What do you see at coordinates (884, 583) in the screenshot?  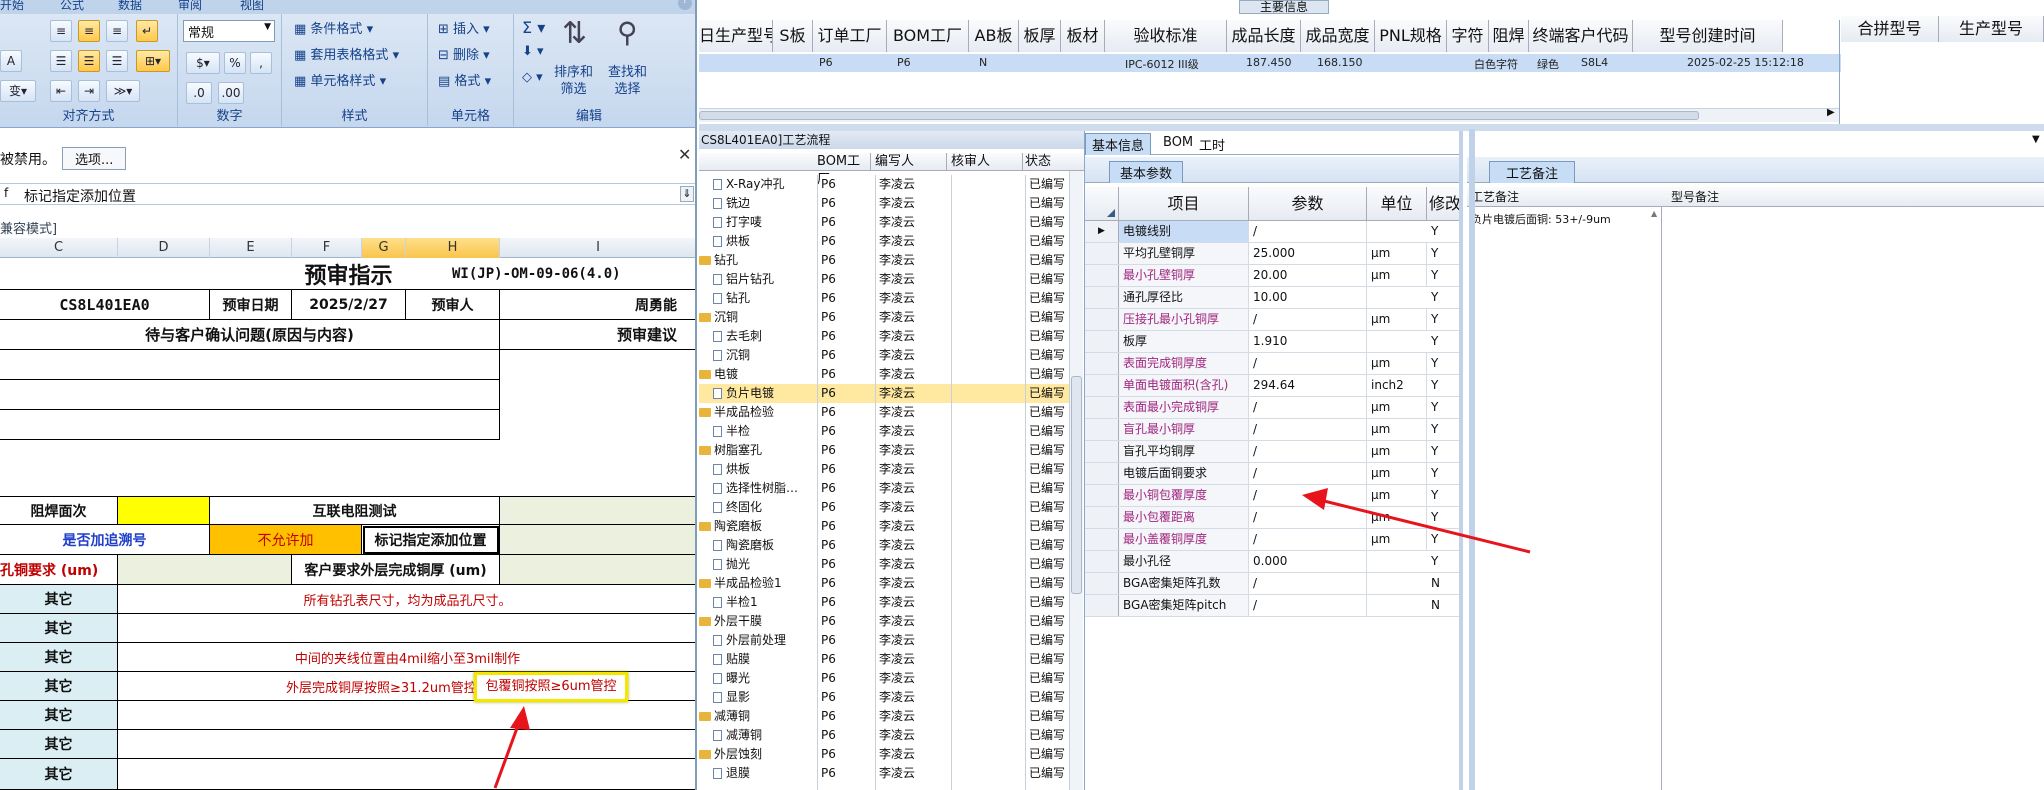 I see `tree-row: 半成品检验1 P6 李凌云 已编写` at bounding box center [884, 583].